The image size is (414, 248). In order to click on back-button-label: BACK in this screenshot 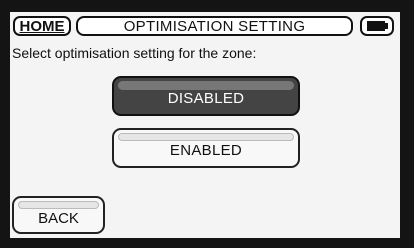, I will do `click(58, 218)`.